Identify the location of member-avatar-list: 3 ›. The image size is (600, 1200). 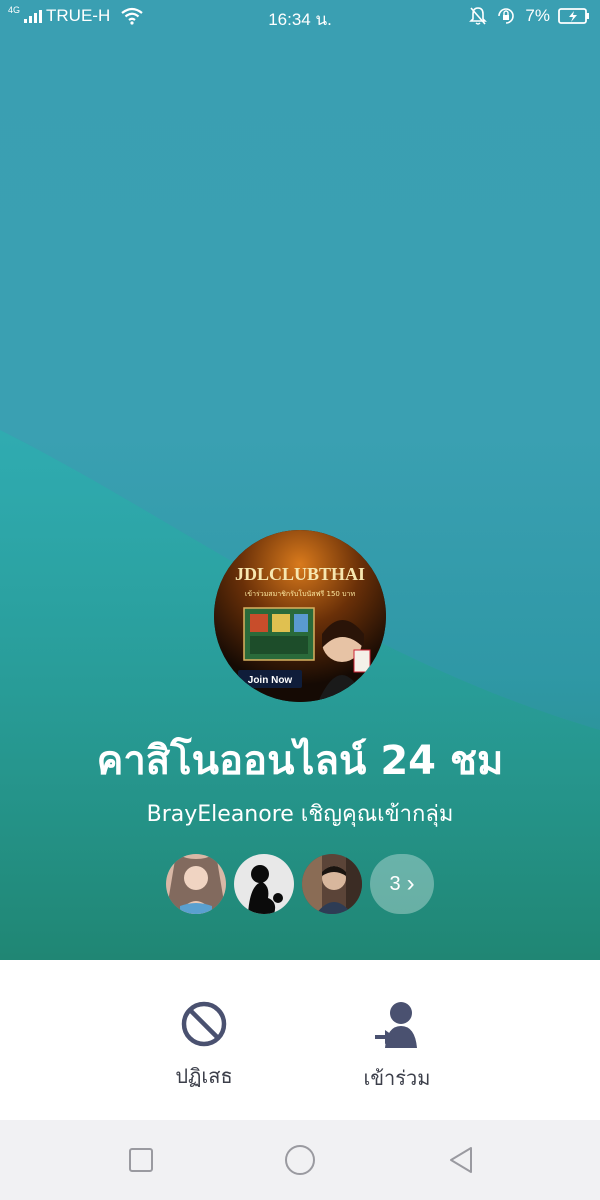
(300, 884).